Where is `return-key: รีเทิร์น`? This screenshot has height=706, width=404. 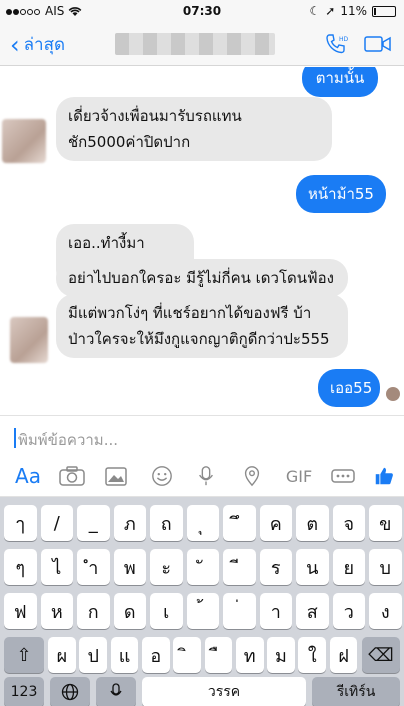 return-key: รีเทิร์น is located at coordinates (356, 691).